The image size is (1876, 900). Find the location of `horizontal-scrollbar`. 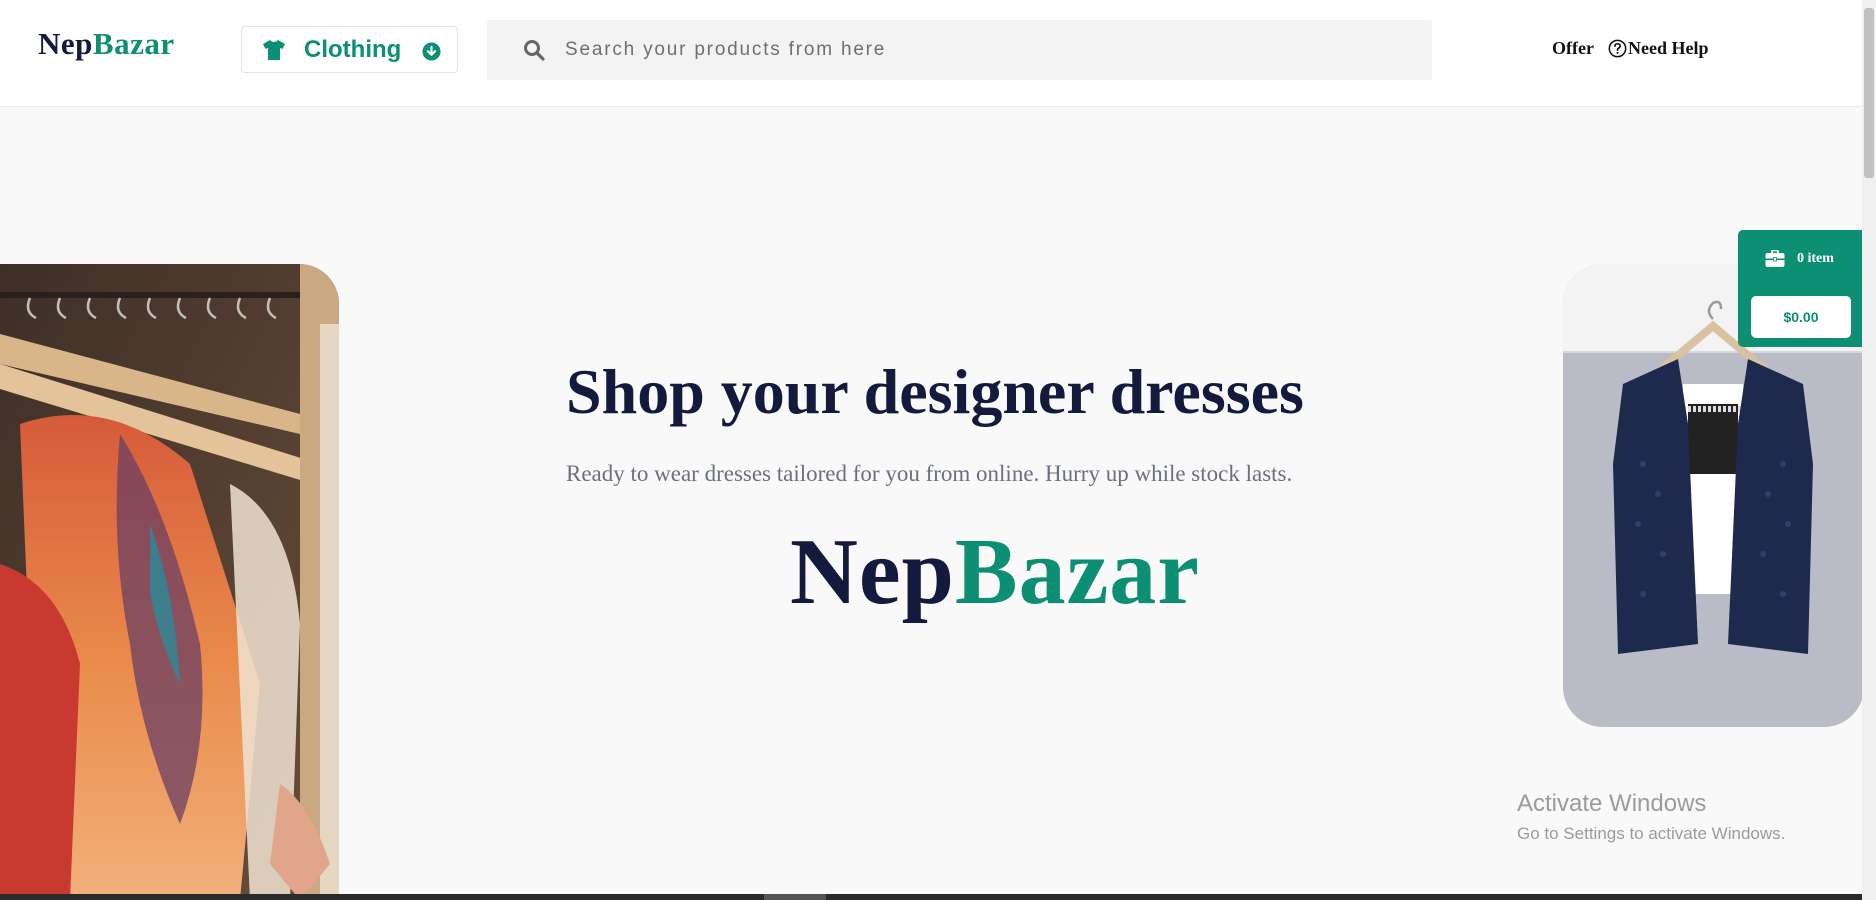

horizontal-scrollbar is located at coordinates (931, 897).